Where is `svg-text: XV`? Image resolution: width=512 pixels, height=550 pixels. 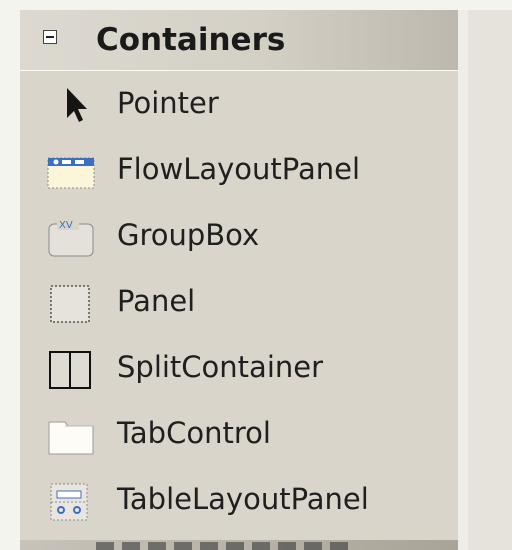 svg-text: XV is located at coordinates (66, 225).